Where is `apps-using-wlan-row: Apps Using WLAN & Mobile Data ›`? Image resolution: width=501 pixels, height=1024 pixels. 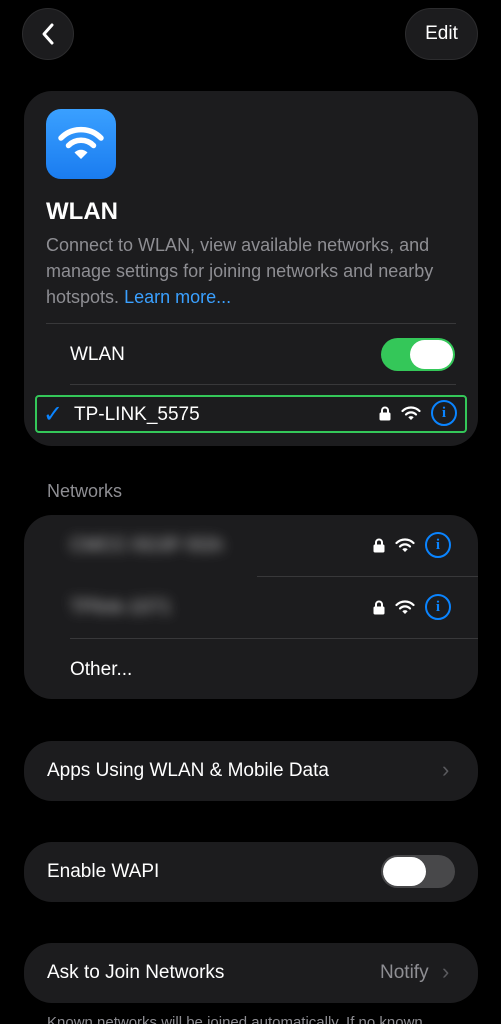 apps-using-wlan-row: Apps Using WLAN & Mobile Data › is located at coordinates (251, 771).